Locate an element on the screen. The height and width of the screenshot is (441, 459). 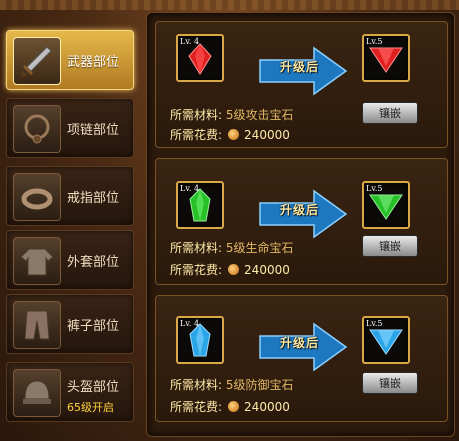
helmet-icon is located at coordinates (37, 393).